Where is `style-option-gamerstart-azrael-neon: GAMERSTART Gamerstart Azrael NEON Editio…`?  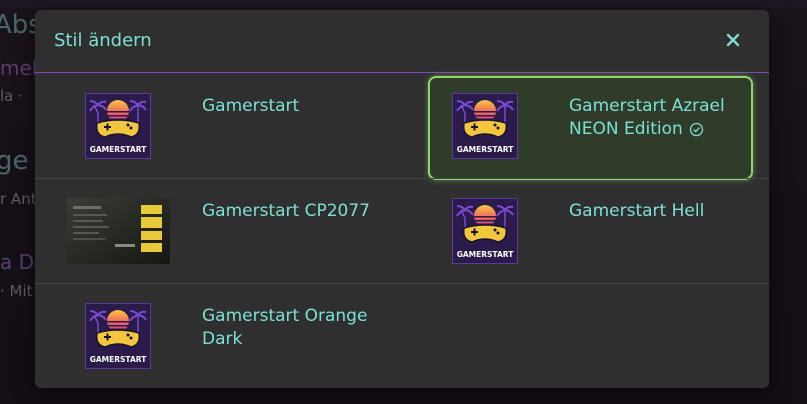 style-option-gamerstart-azrael-neon: GAMERSTART Gamerstart Azrael NEON Editio… is located at coordinates (585, 125).